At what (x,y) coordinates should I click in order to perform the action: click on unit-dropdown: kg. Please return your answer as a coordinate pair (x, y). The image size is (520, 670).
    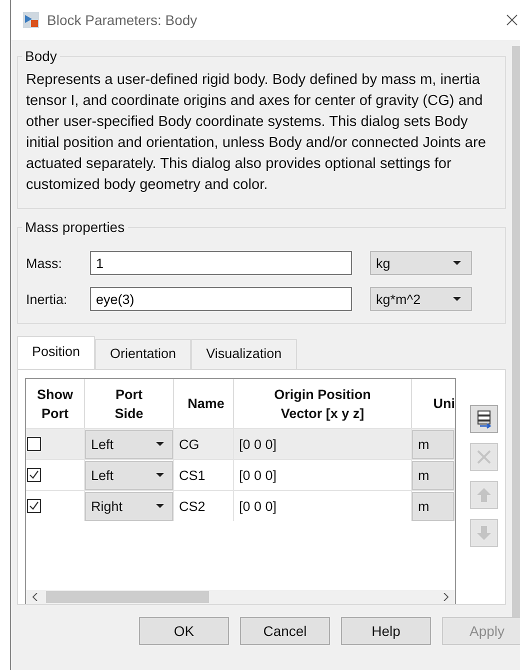
    Looking at the image, I should click on (421, 263).